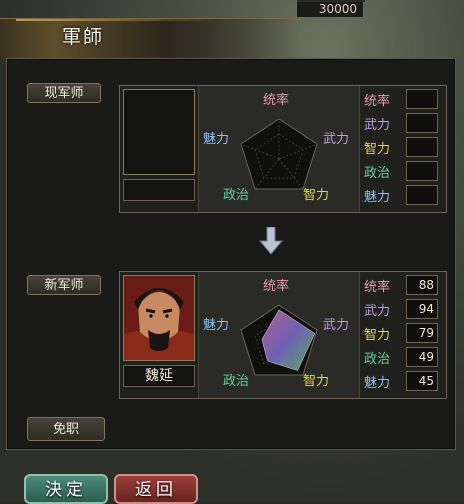  Describe the element at coordinates (159, 190) in the screenshot. I see `current-advisor-name` at that location.